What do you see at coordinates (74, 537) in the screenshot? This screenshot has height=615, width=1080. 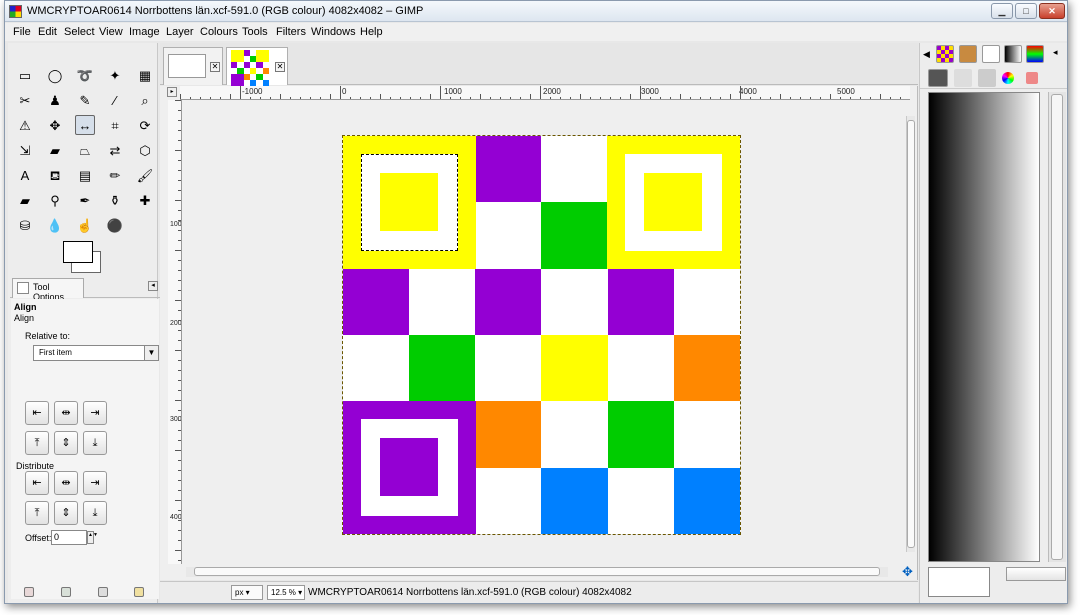 I see `offset-input: 0 ▲▼` at bounding box center [74, 537].